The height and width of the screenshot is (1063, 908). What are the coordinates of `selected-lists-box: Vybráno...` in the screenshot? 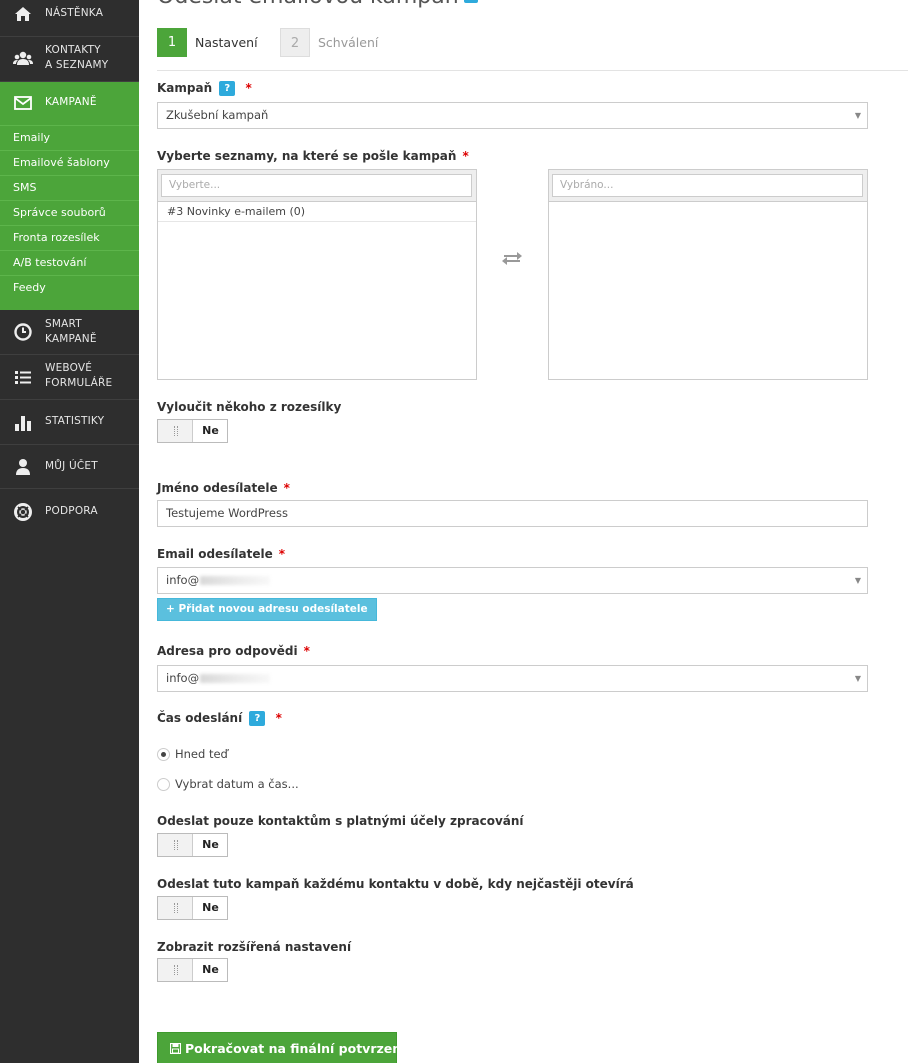 It's located at (708, 274).